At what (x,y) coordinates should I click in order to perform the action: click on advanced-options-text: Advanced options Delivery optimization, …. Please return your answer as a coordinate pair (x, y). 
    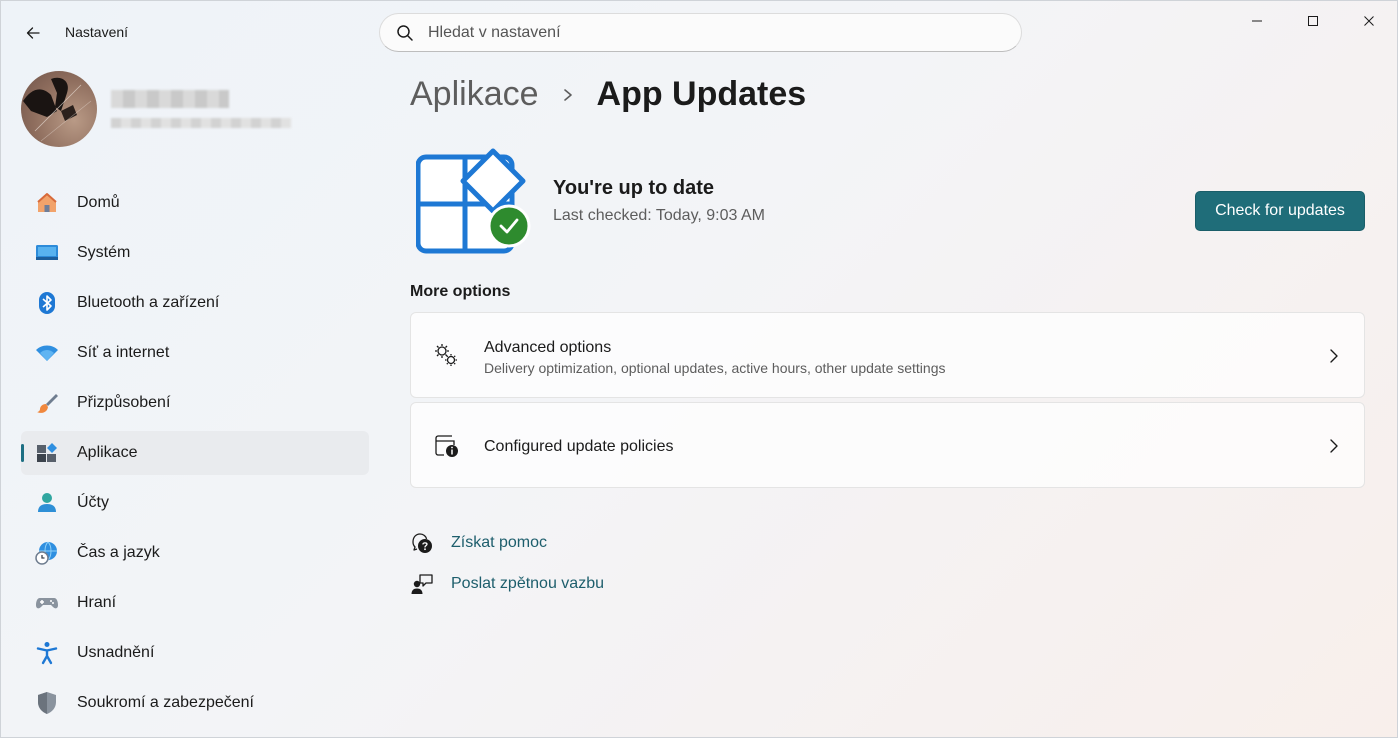
    Looking at the image, I should click on (715, 357).